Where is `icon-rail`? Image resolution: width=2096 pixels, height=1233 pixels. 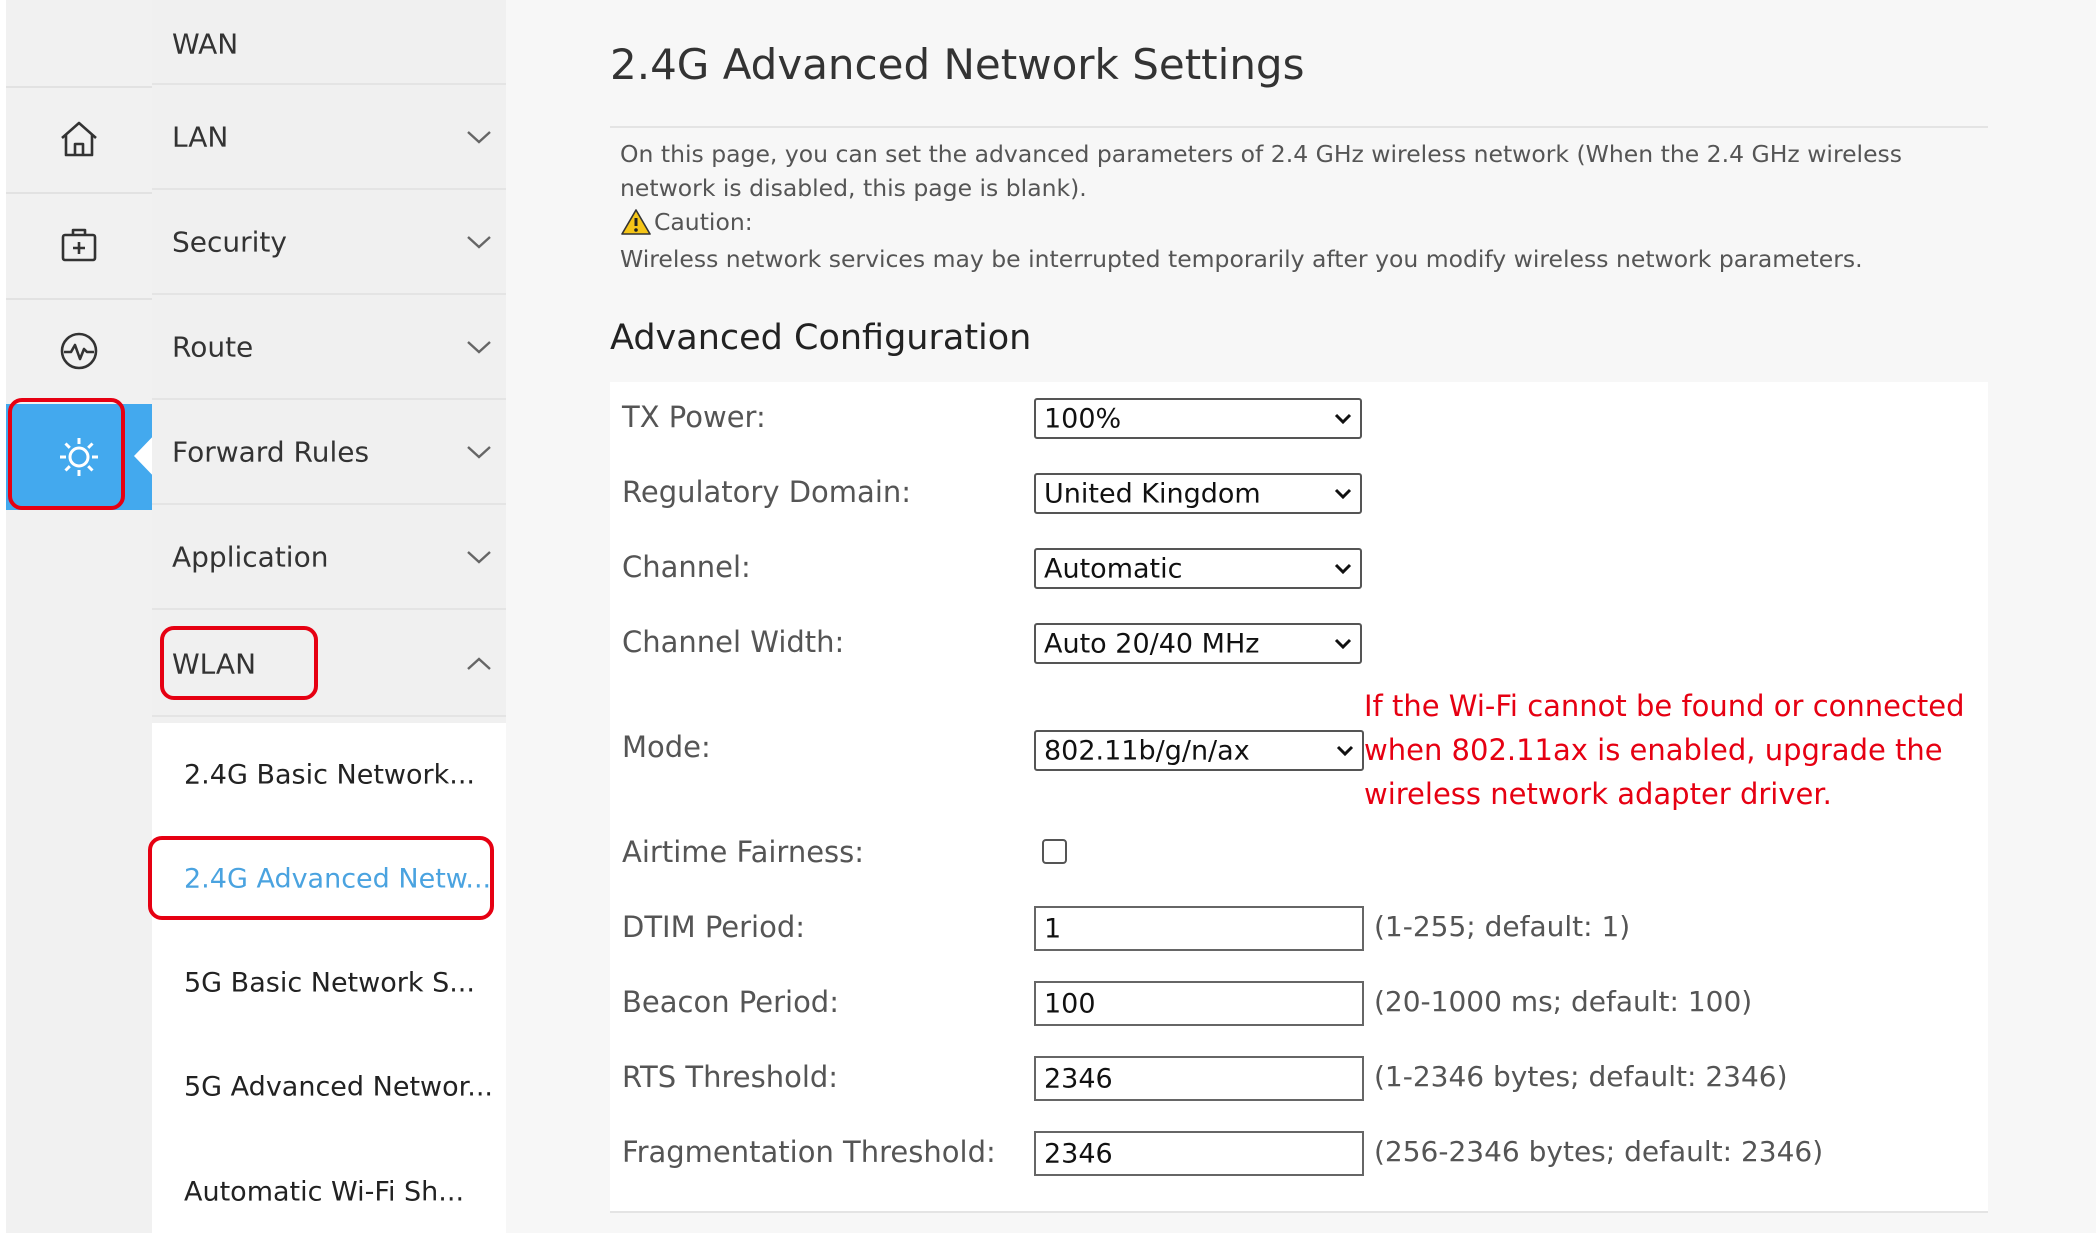 icon-rail is located at coordinates (83, 616).